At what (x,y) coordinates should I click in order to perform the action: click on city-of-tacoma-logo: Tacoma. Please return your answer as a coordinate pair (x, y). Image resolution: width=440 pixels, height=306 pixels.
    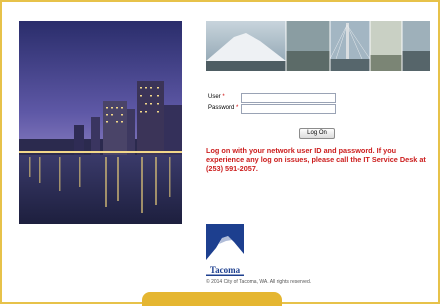
    Looking at the image, I should click on (225, 250).